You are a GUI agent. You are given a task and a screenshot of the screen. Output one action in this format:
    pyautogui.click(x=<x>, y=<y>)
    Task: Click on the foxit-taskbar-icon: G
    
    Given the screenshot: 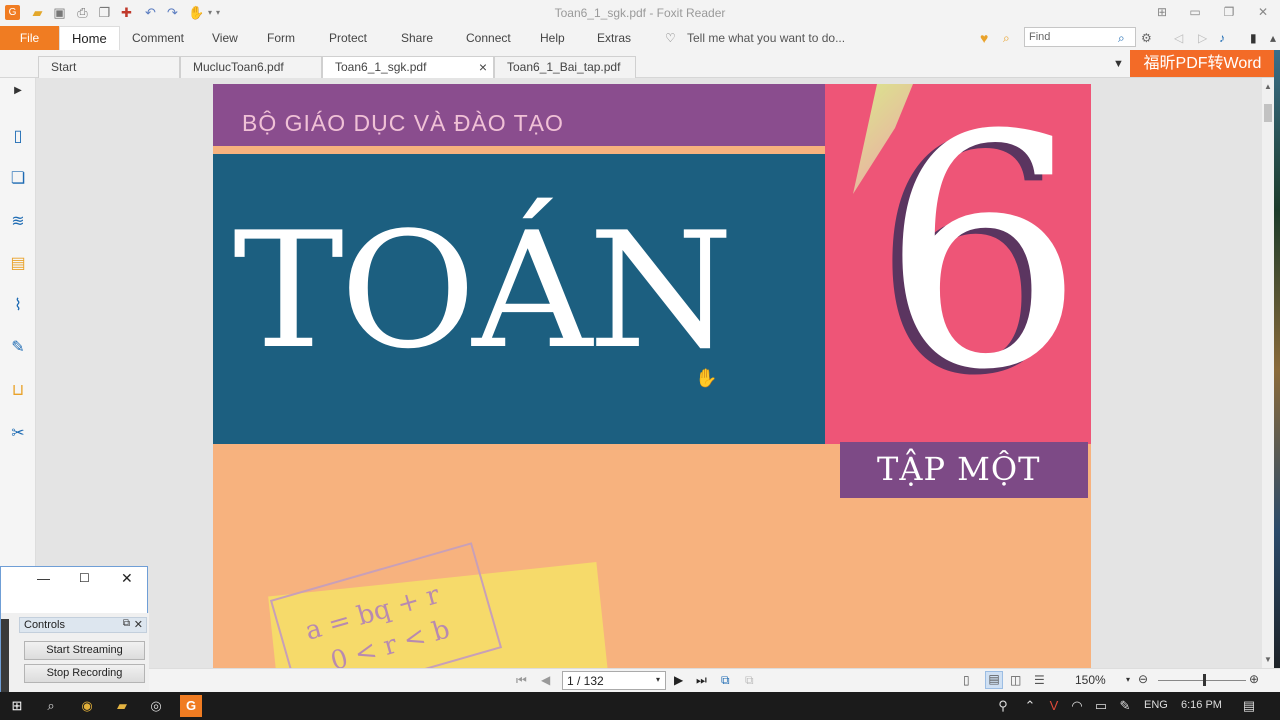 What is the action you would take?
    pyautogui.click(x=191, y=706)
    